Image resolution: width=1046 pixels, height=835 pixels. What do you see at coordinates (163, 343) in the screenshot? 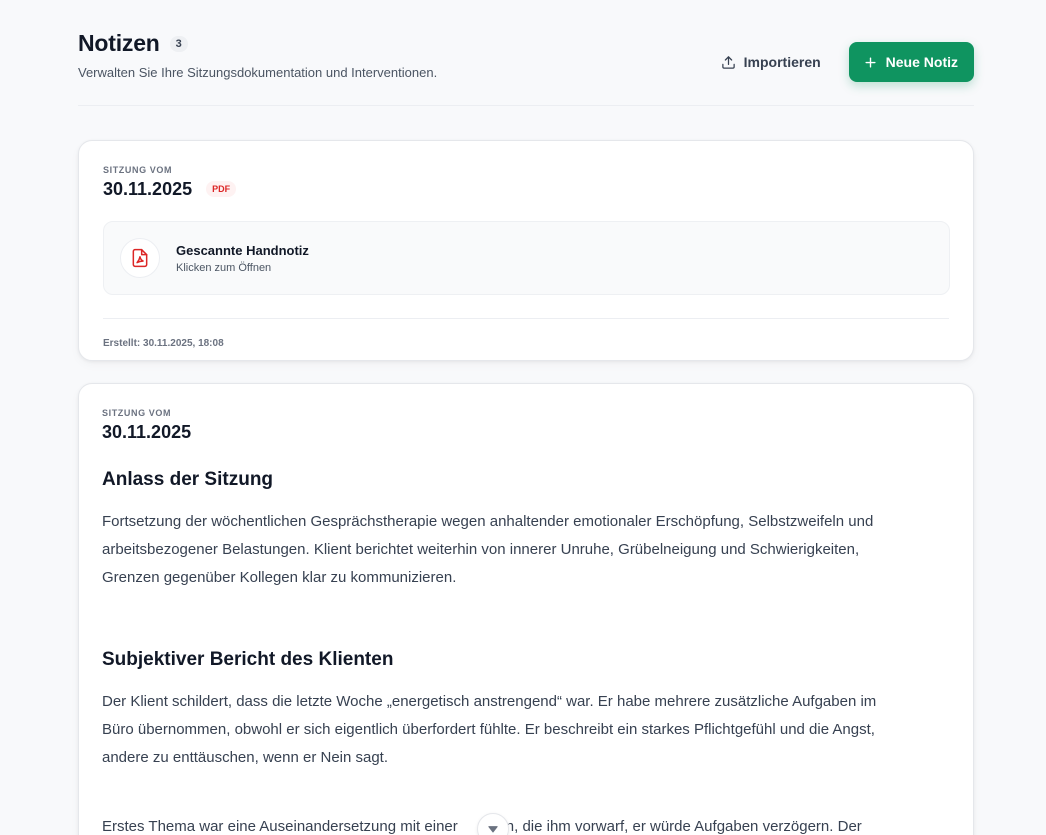
I see `created-timestamp: Erstellt: 30.11.2025, 18:08` at bounding box center [163, 343].